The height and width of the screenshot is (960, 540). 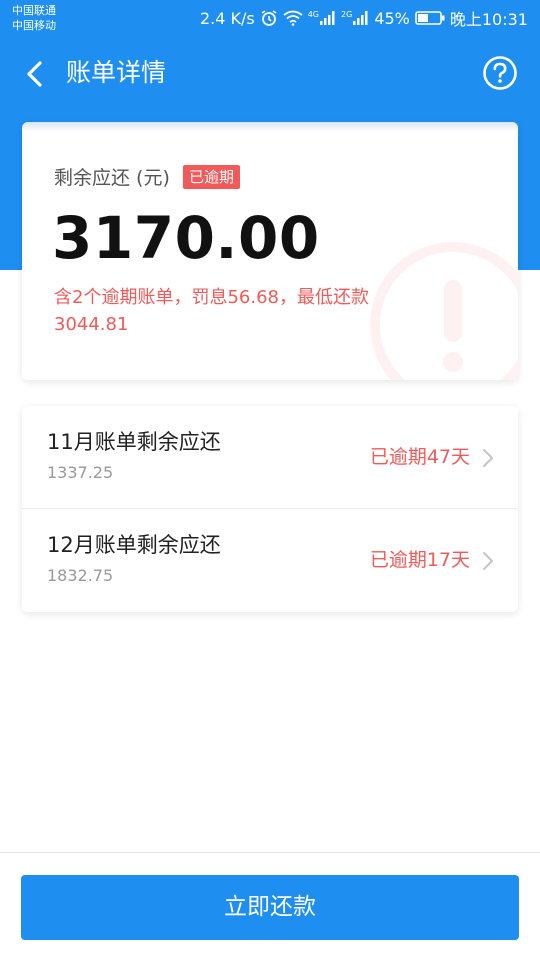 I want to click on network-type-2: 2G, so click(x=347, y=14).